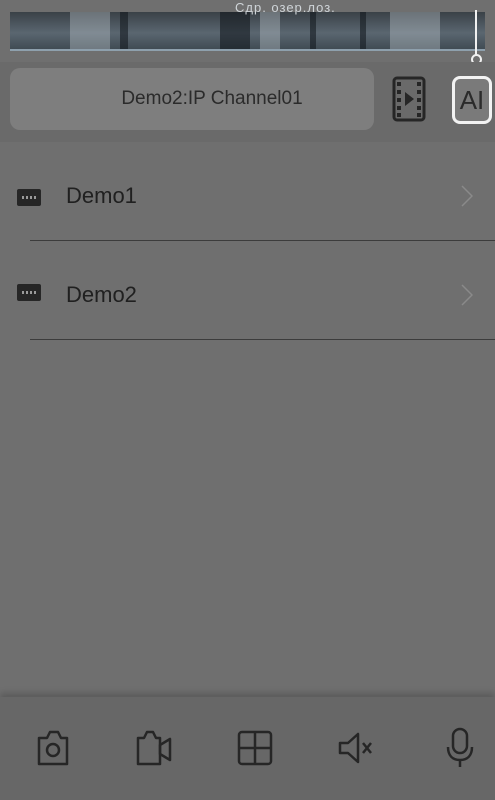 The width and height of the screenshot is (495, 800). I want to click on device-label: Demo1, so click(101, 195).